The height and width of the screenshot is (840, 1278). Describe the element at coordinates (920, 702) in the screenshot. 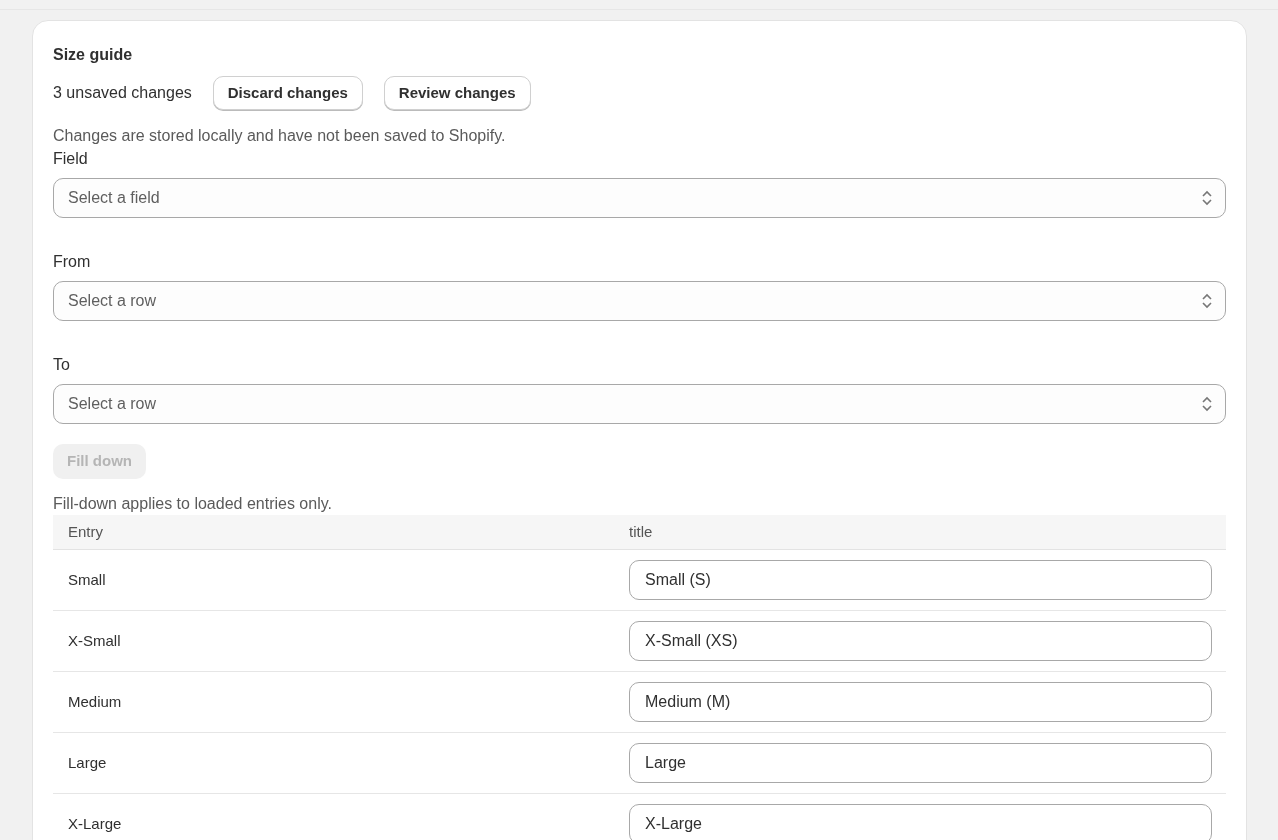

I see `title-input: Medium (M)` at that location.